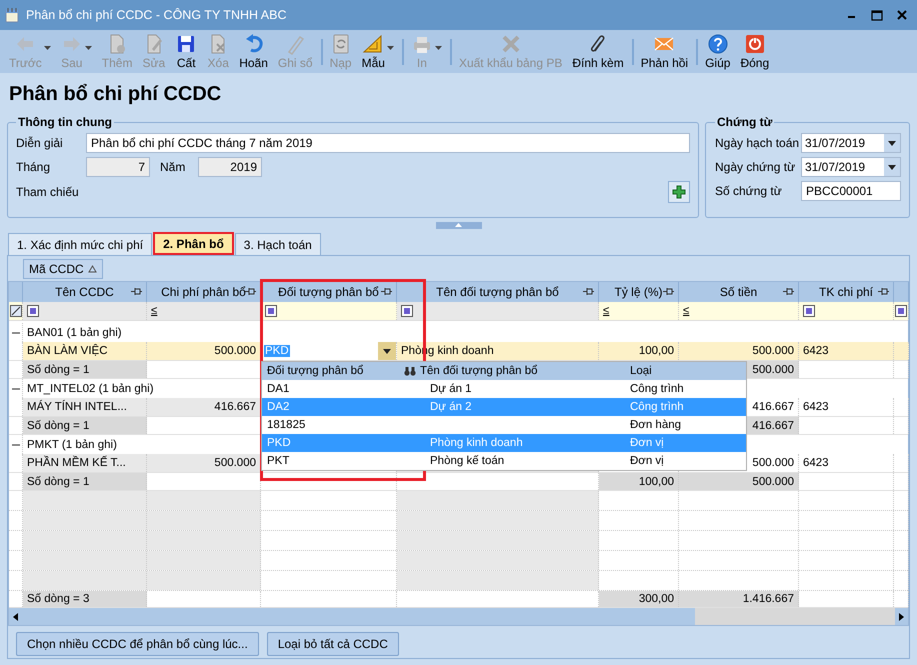 The height and width of the screenshot is (665, 917). Describe the element at coordinates (253, 51) in the screenshot. I see `toolbar-button: Hoãn` at that location.